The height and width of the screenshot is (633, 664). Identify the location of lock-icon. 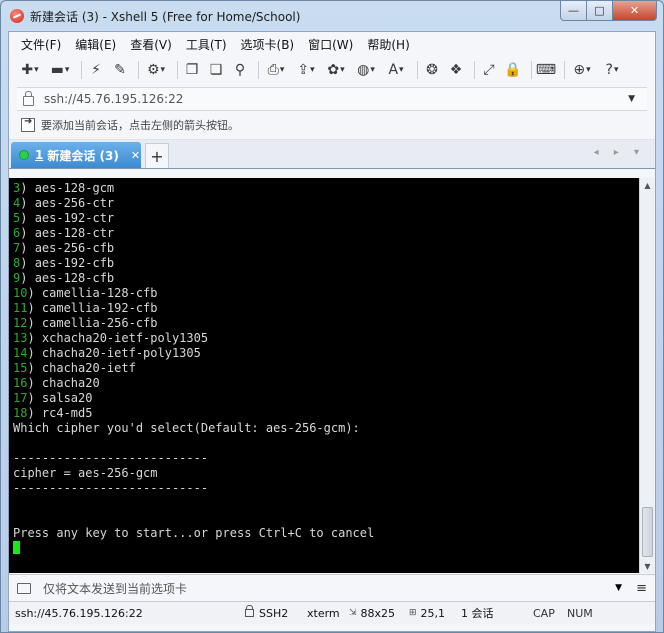
(28, 98).